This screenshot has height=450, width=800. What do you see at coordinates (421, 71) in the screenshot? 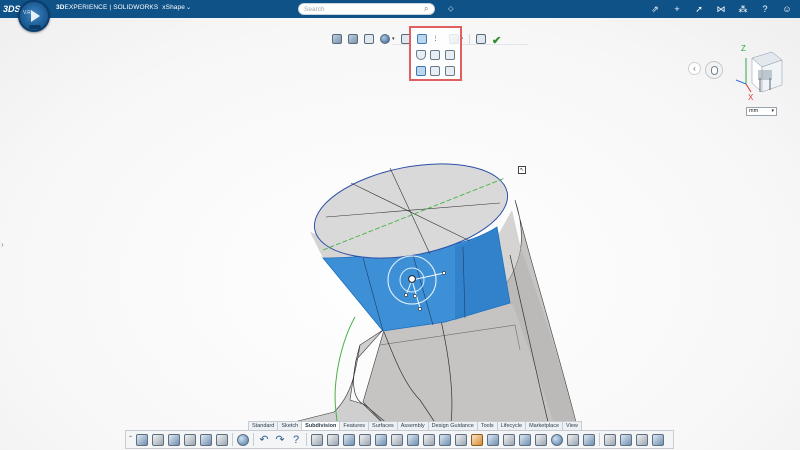
I see `box-select-icon` at bounding box center [421, 71].